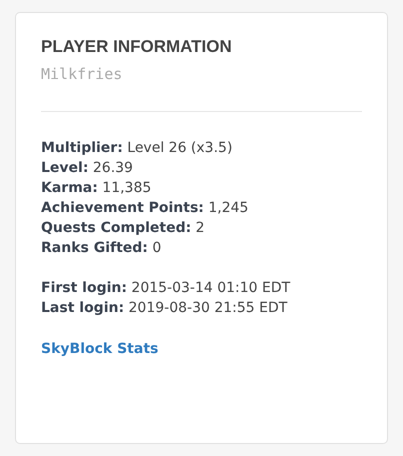 The height and width of the screenshot is (456, 403). I want to click on stat-line: Multiplier: Level 26 (x3.5), so click(137, 148).